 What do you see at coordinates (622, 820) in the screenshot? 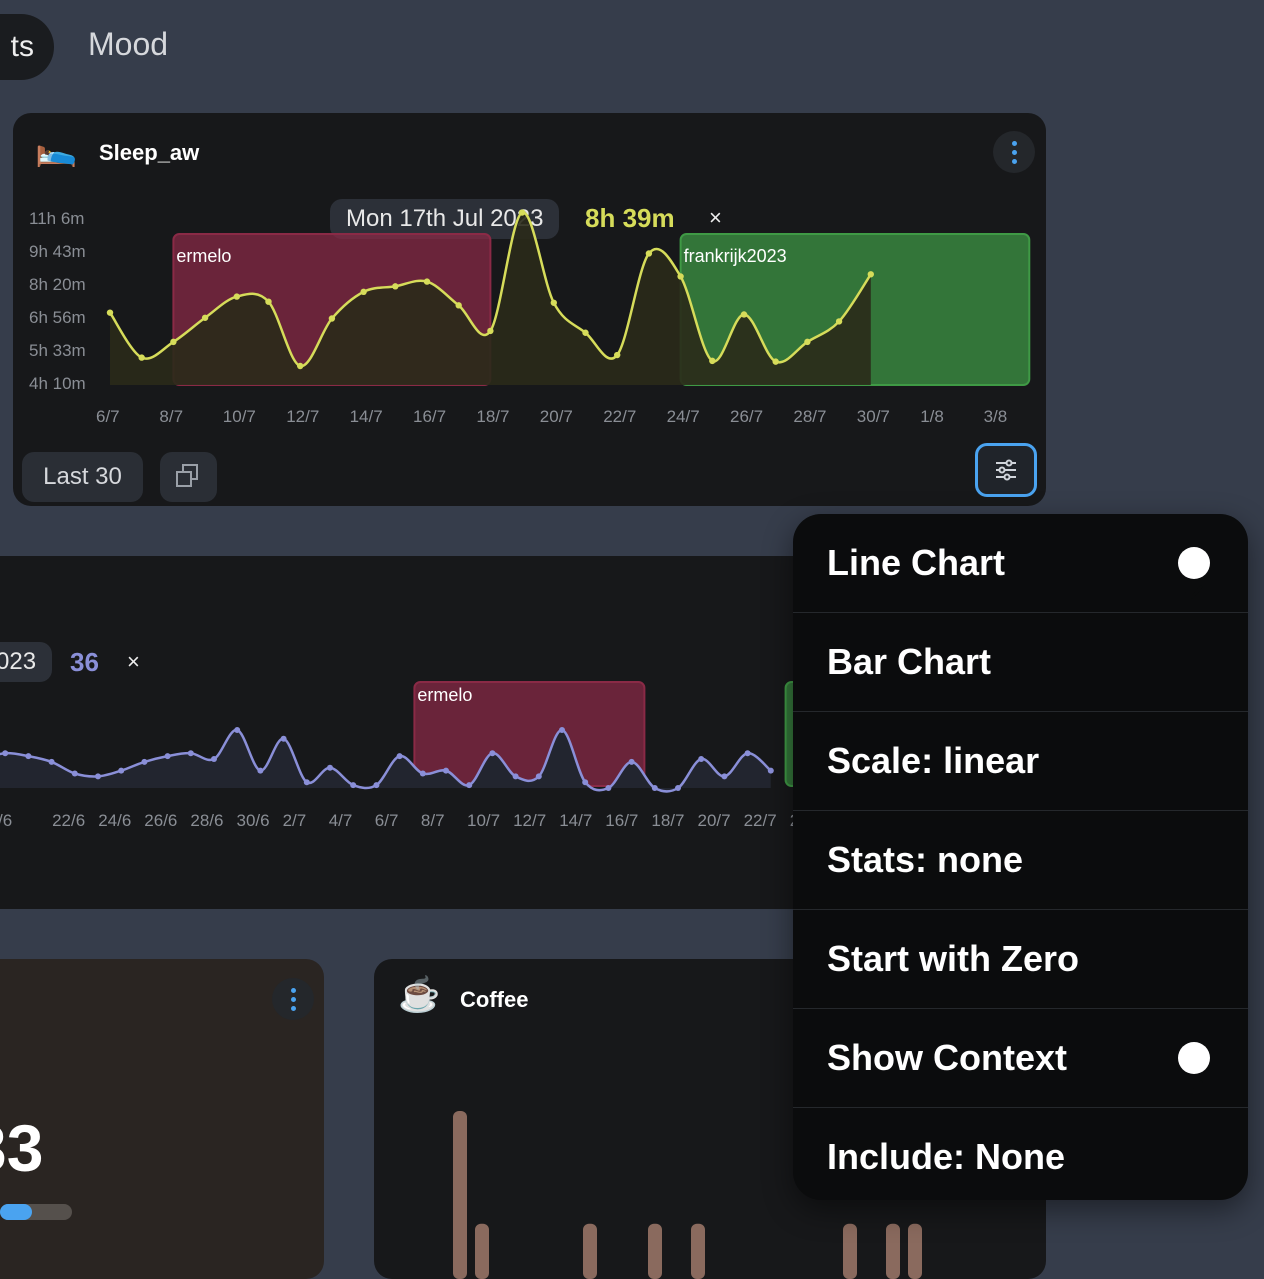
I see `x-tick-label: 16/7` at bounding box center [622, 820].